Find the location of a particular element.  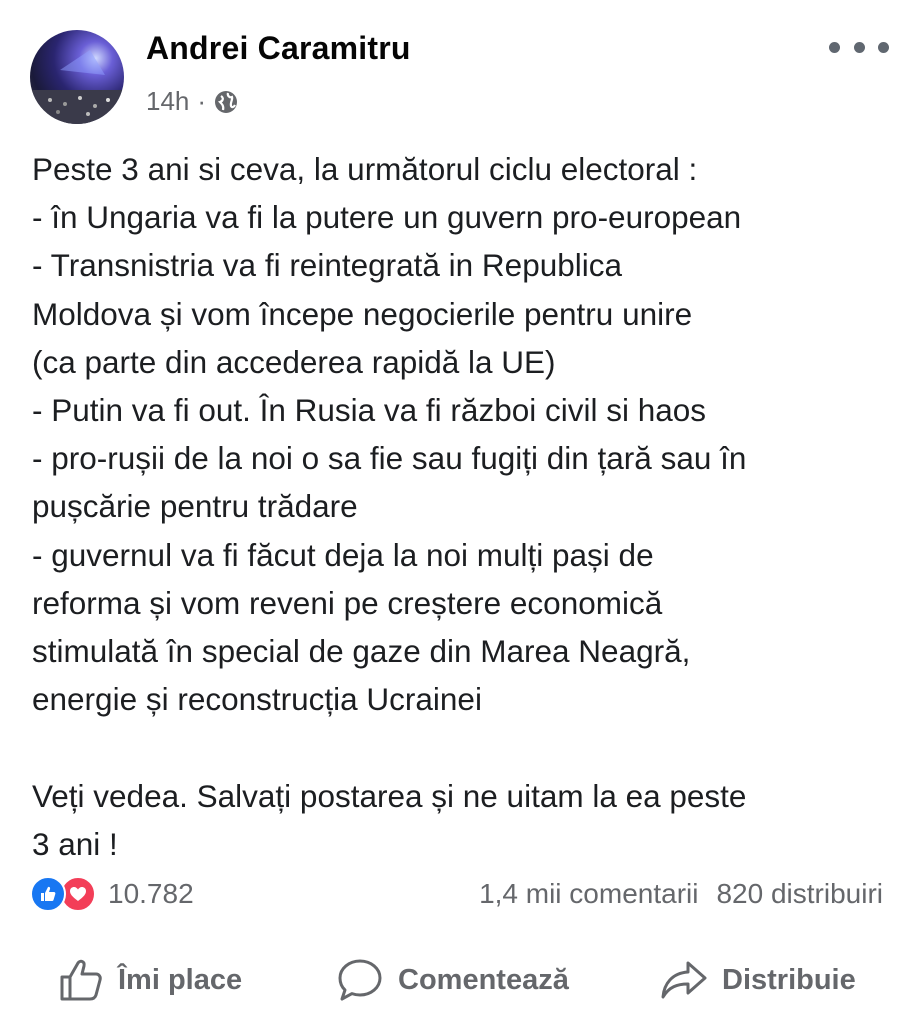

share-button-label: Distribuie is located at coordinates (789, 979).